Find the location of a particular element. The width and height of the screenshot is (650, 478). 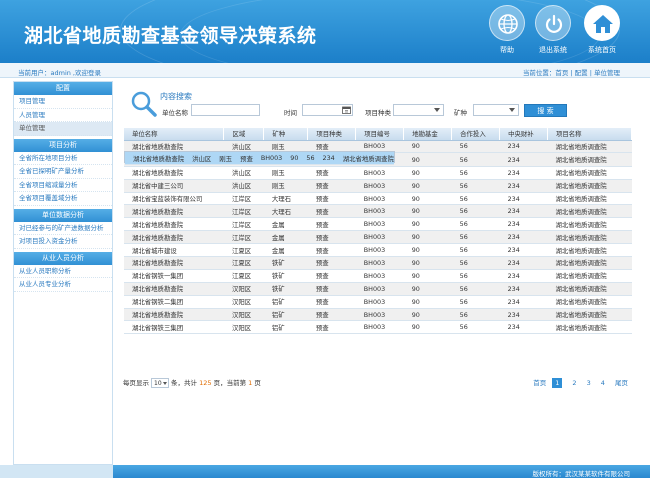

table-cell: 大理石 is located at coordinates (285, 211).